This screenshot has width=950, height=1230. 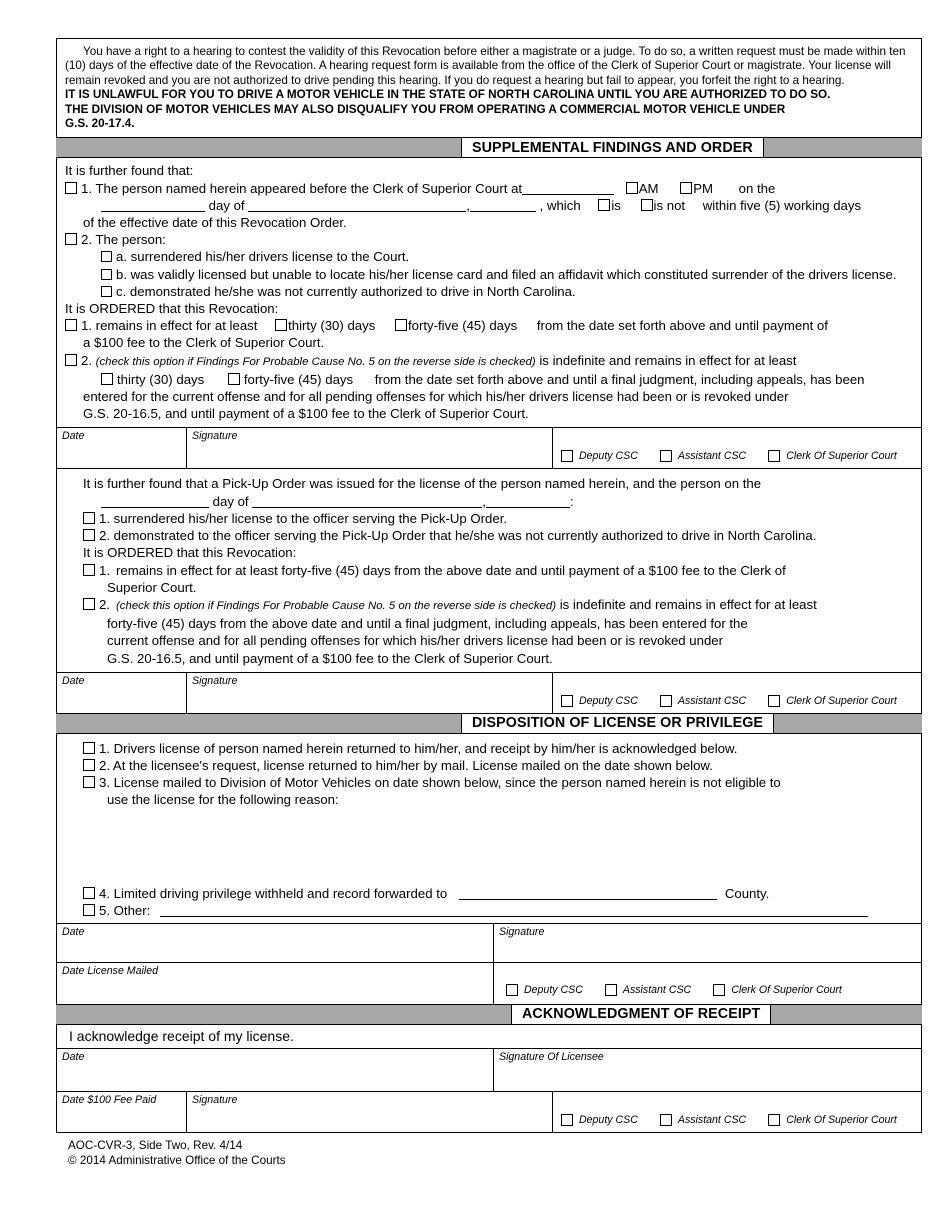 I want to click on signature-cell-2: Signature, so click(x=370, y=692).